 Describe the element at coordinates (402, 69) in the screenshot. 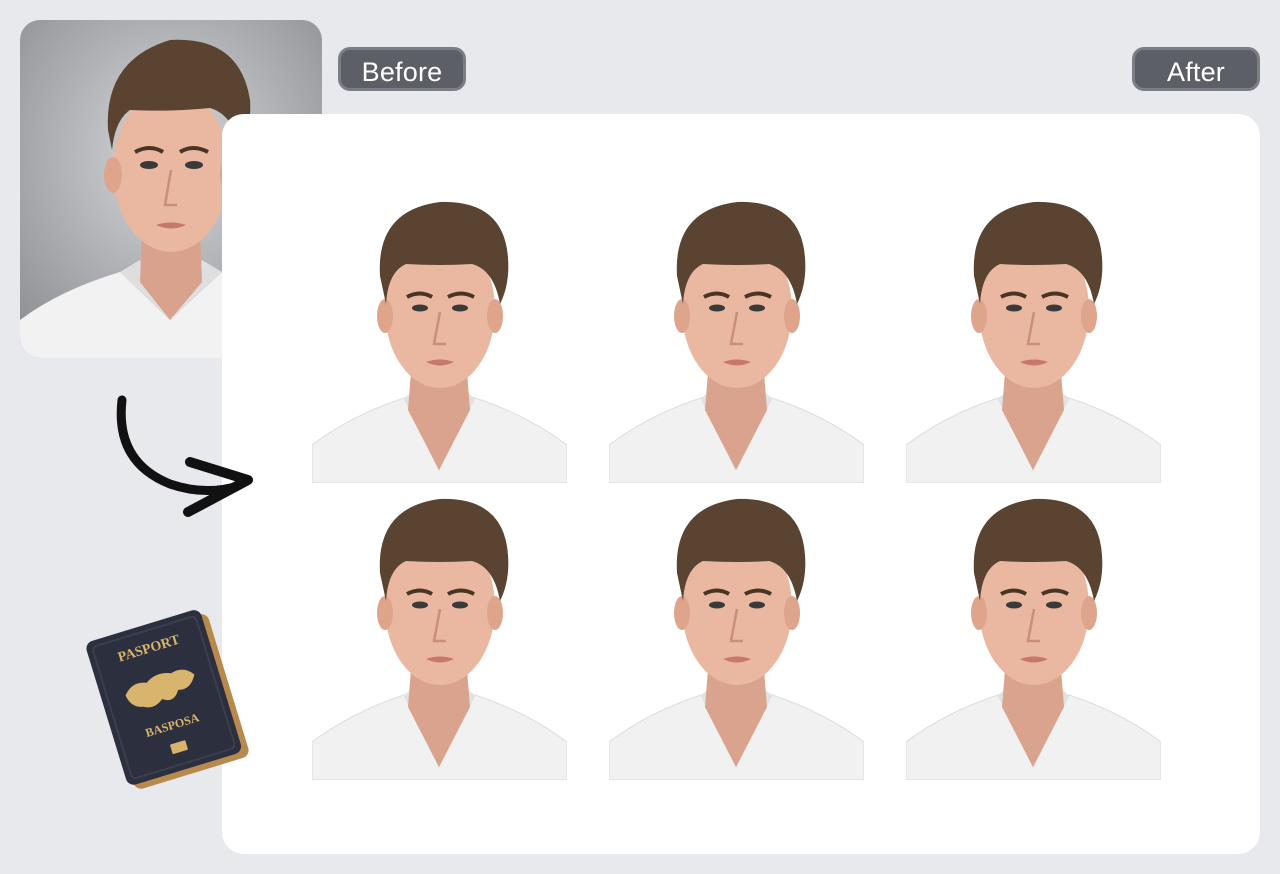

I see `before-label: Before` at that location.